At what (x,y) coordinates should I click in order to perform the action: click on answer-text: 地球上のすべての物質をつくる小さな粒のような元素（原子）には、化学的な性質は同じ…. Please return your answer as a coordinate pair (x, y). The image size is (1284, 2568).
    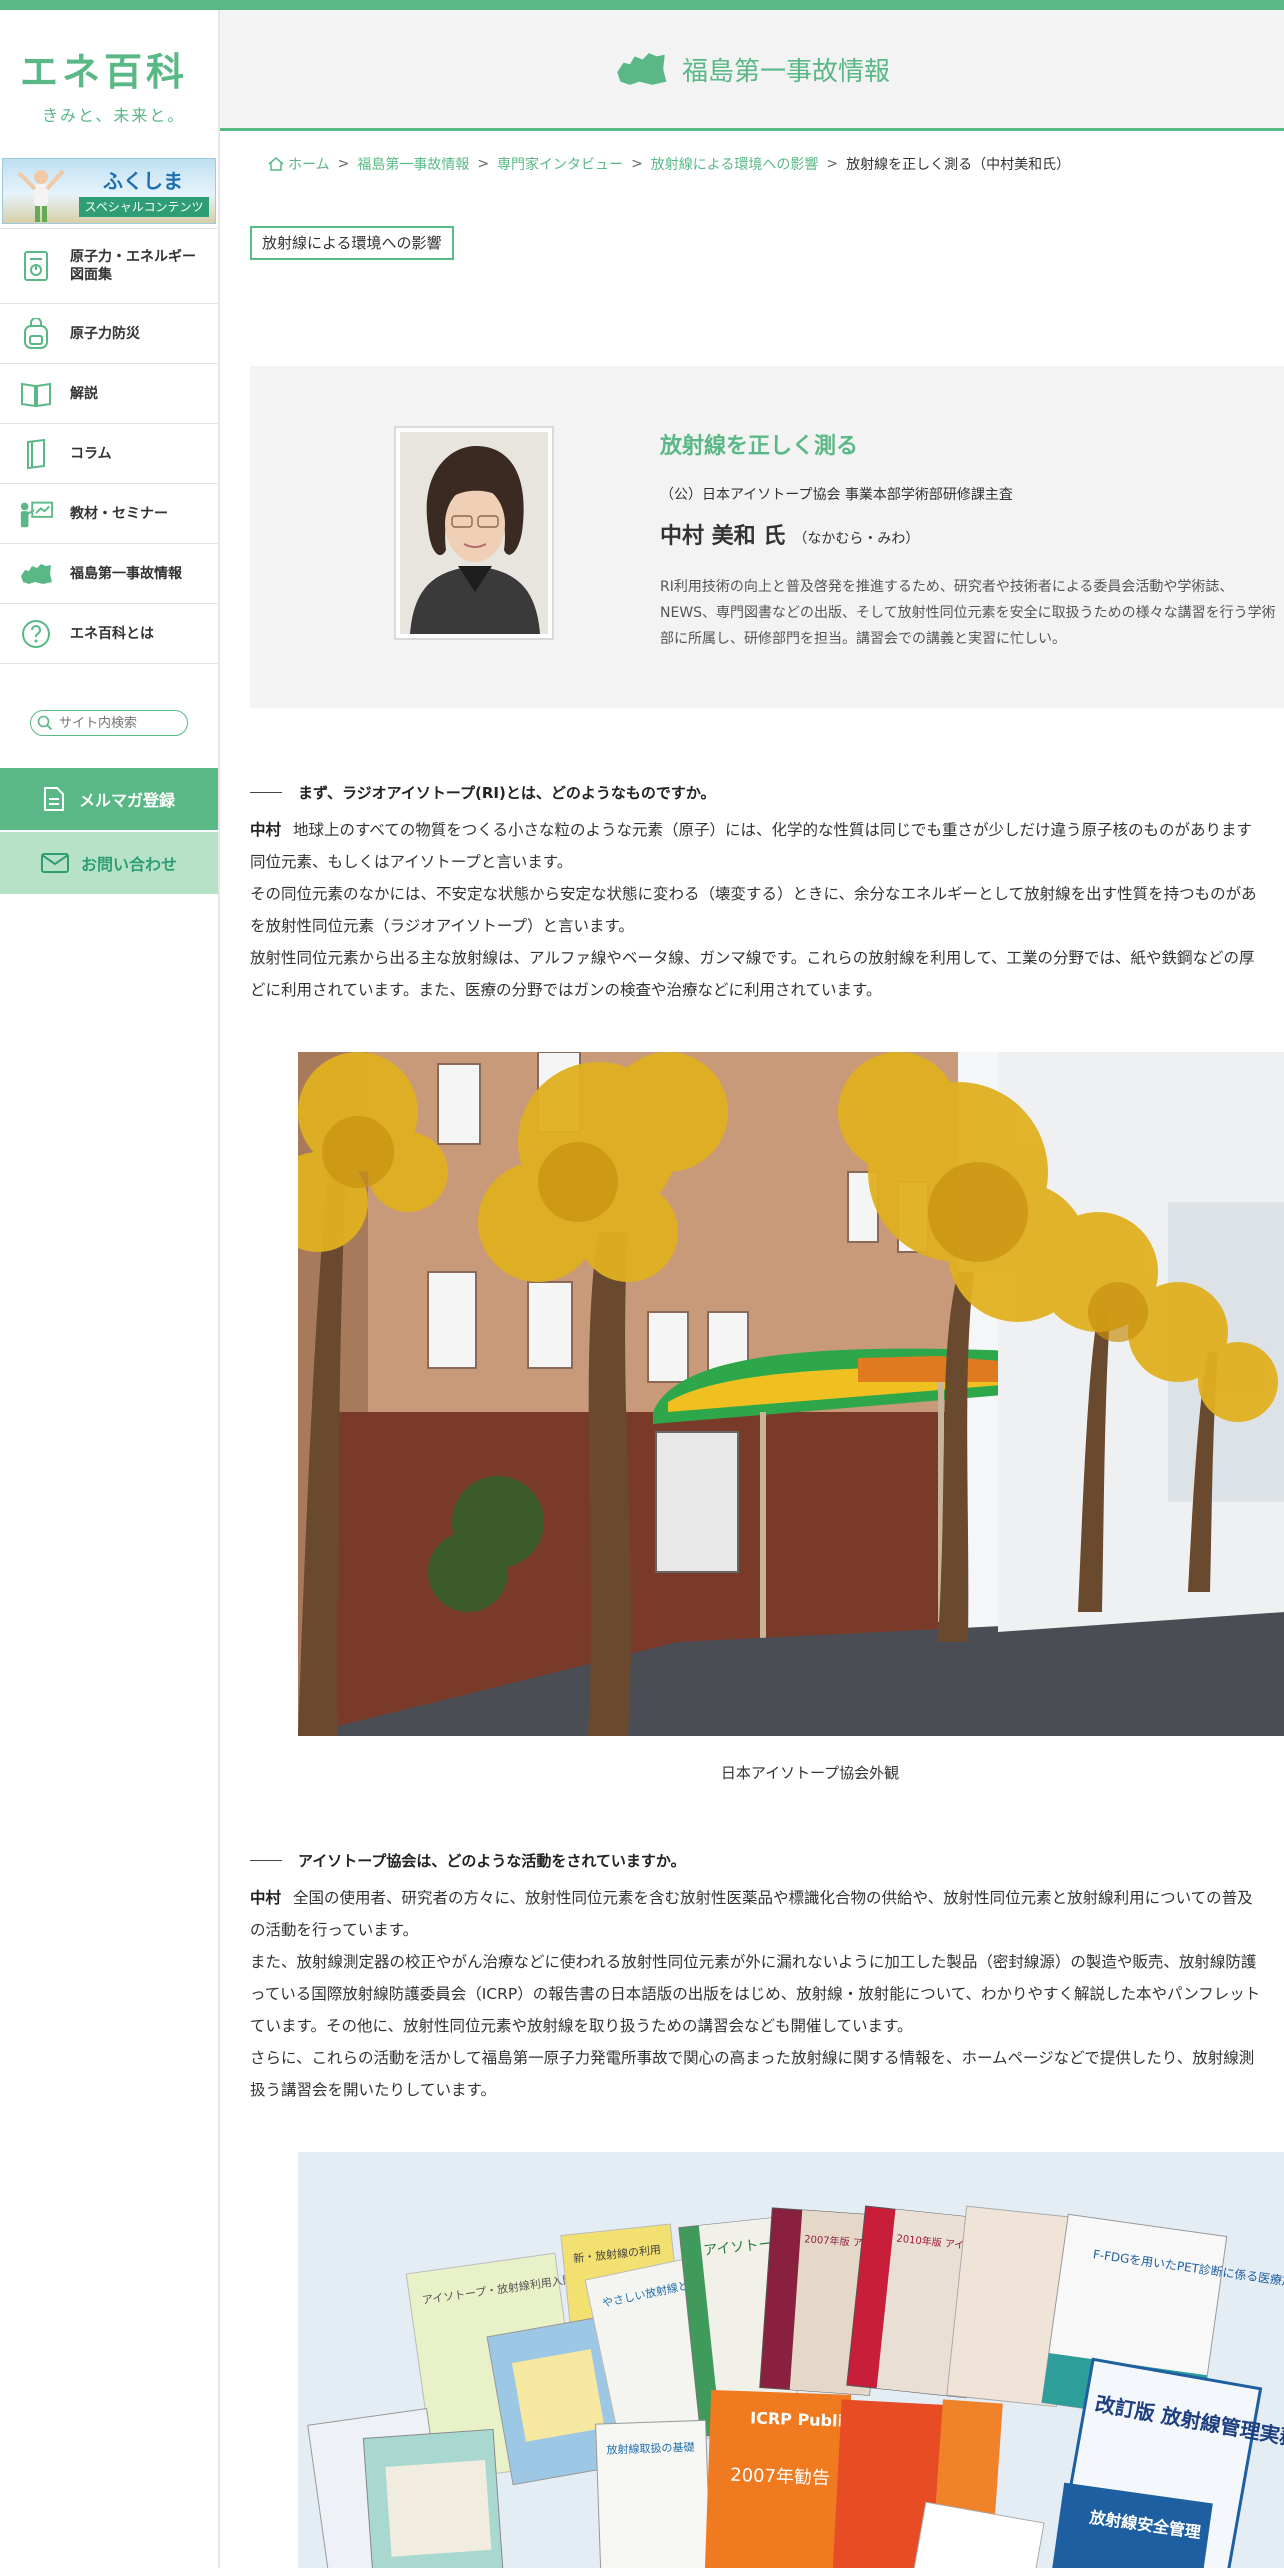
    Looking at the image, I should click on (773, 830).